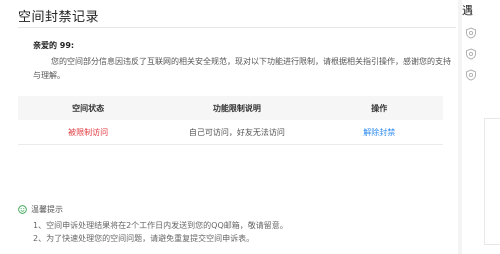  I want to click on unban-link: 解除封禁, so click(379, 132).